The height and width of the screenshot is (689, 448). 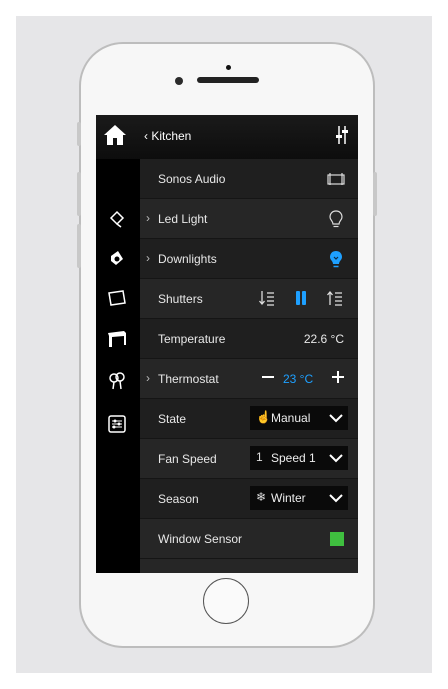 I want to click on season-select: ❄ Winter, so click(x=299, y=498).